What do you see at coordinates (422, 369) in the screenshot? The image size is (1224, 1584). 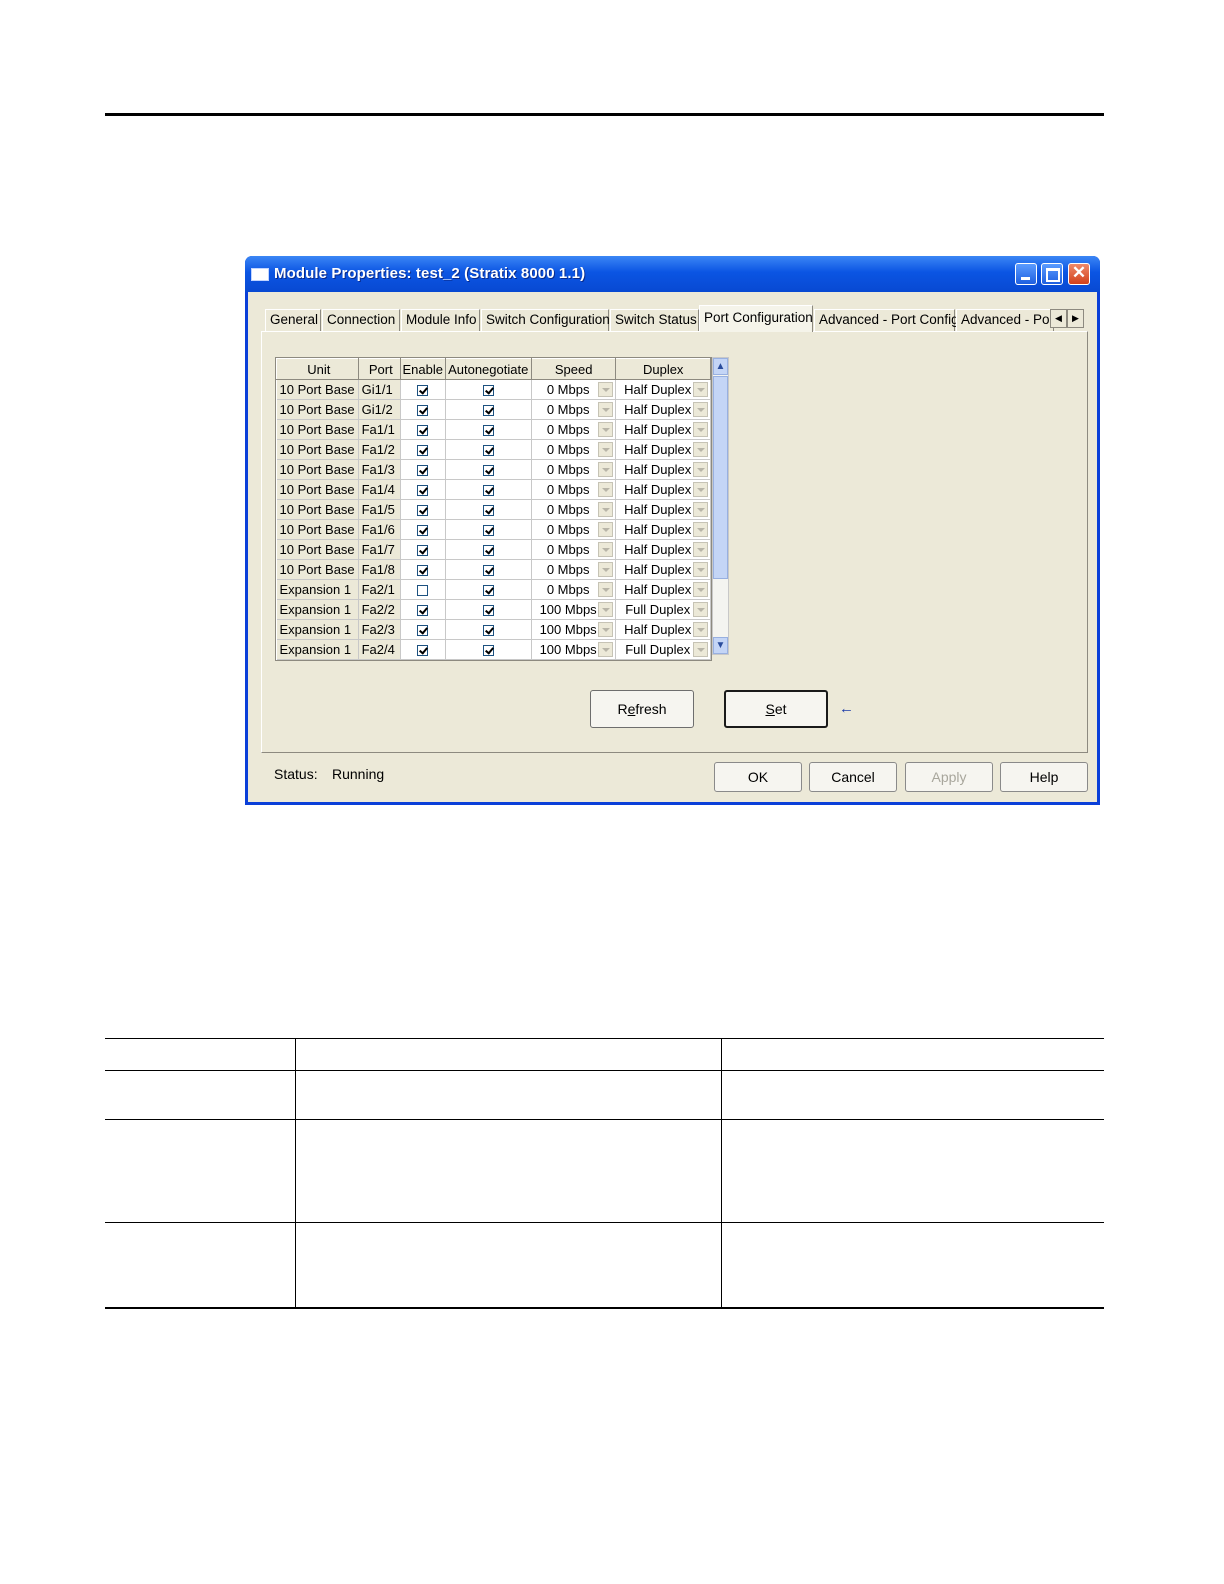 I see `column-header-enable: Enable` at bounding box center [422, 369].